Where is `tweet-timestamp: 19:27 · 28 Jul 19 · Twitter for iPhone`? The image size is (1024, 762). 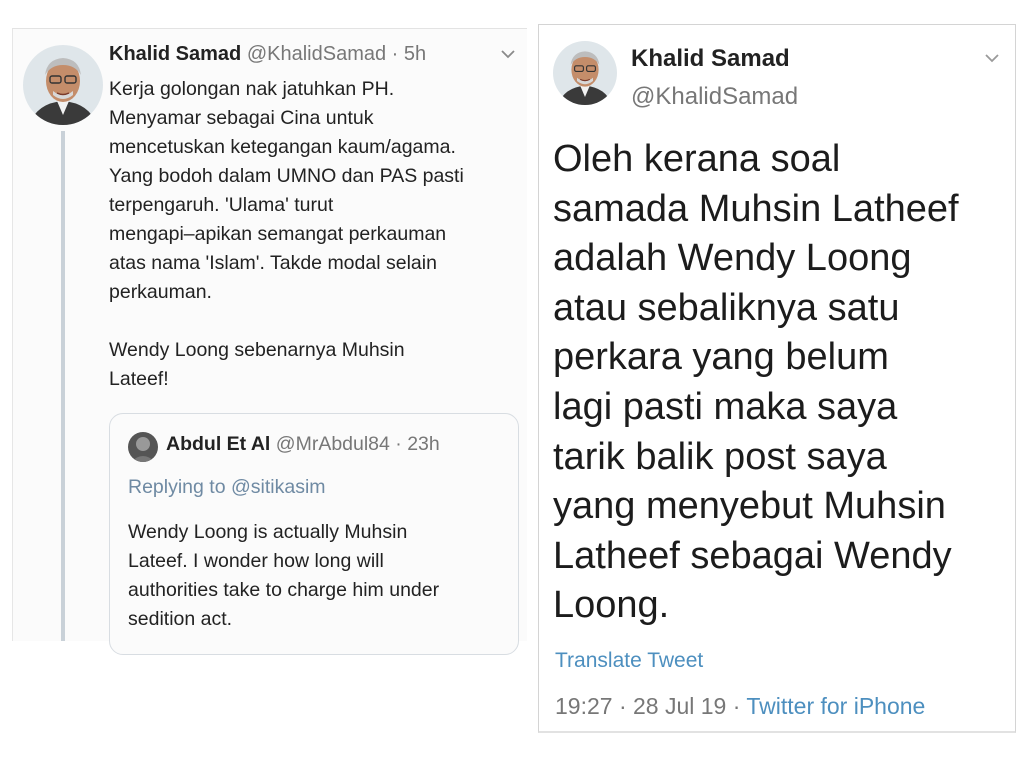
tweet-timestamp: 19:27 · 28 Jul 19 · Twitter for iPhone is located at coordinates (740, 706).